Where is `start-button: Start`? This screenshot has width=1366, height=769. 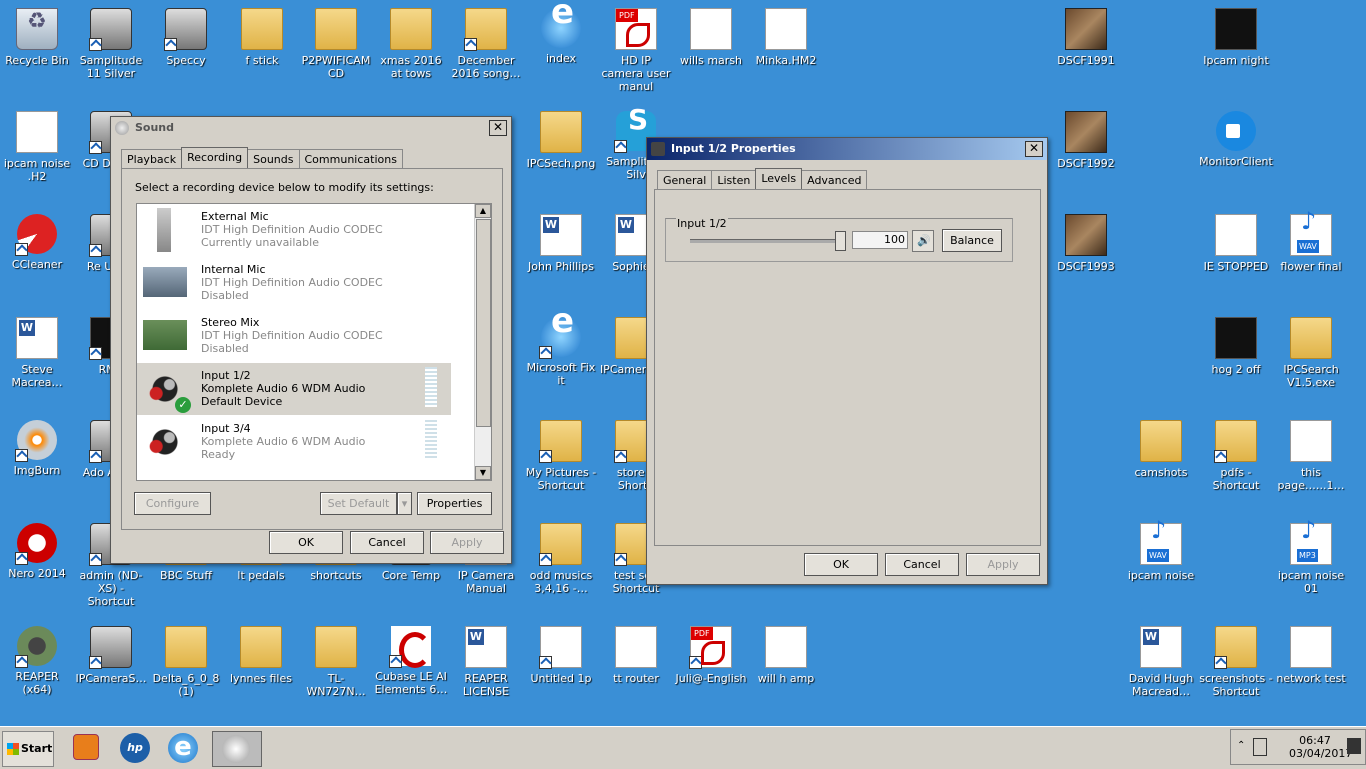
start-button: Start is located at coordinates (28, 749).